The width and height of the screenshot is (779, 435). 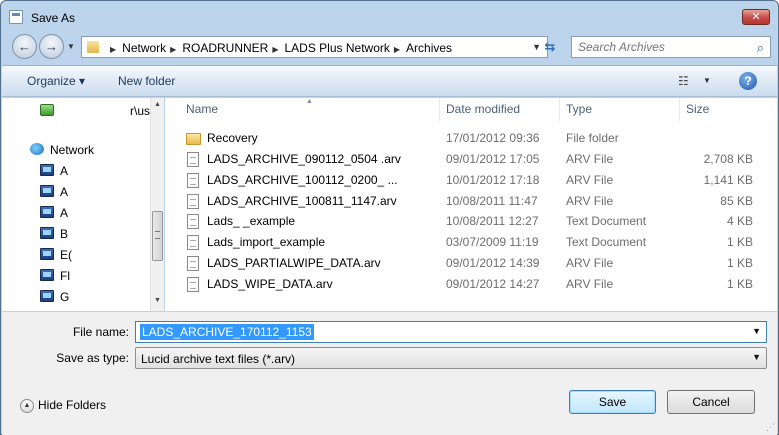 I want to click on help-icon: ?, so click(x=748, y=81).